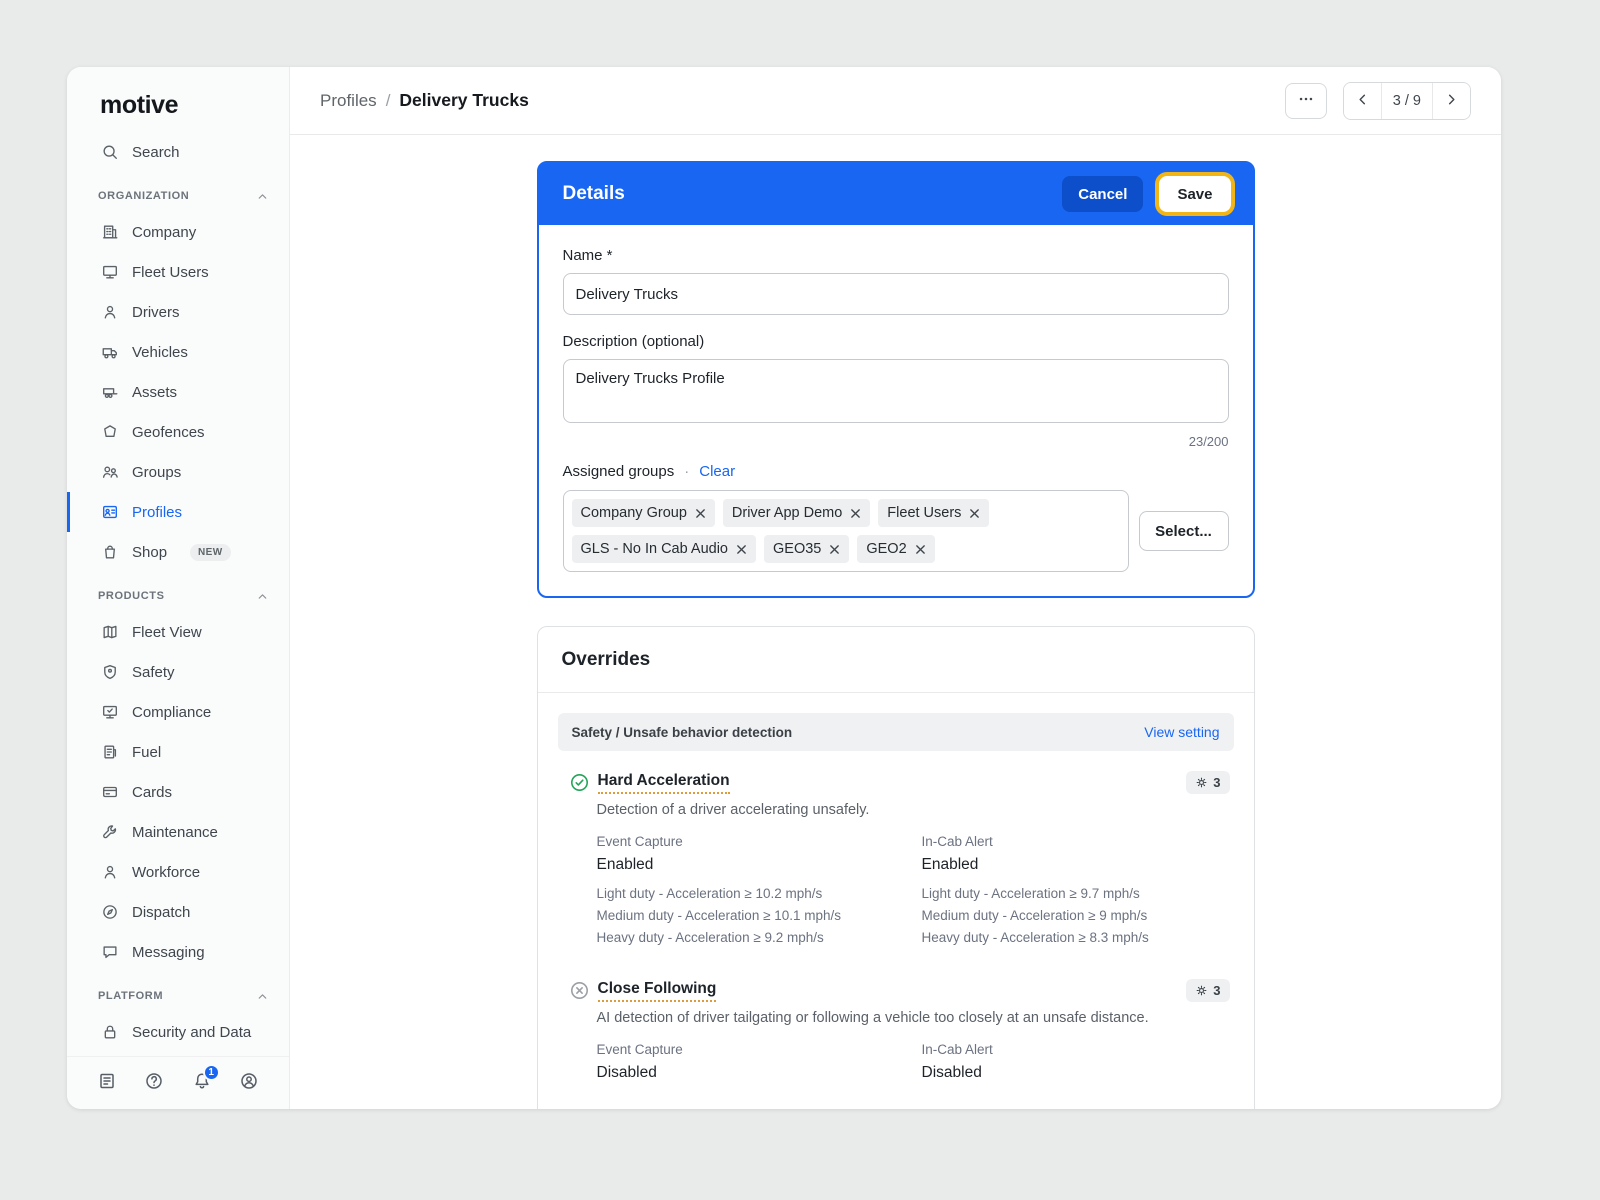 The height and width of the screenshot is (1200, 1600). What do you see at coordinates (663, 549) in the screenshot?
I see `group-chip: GLS - No In Cab Audio` at bounding box center [663, 549].